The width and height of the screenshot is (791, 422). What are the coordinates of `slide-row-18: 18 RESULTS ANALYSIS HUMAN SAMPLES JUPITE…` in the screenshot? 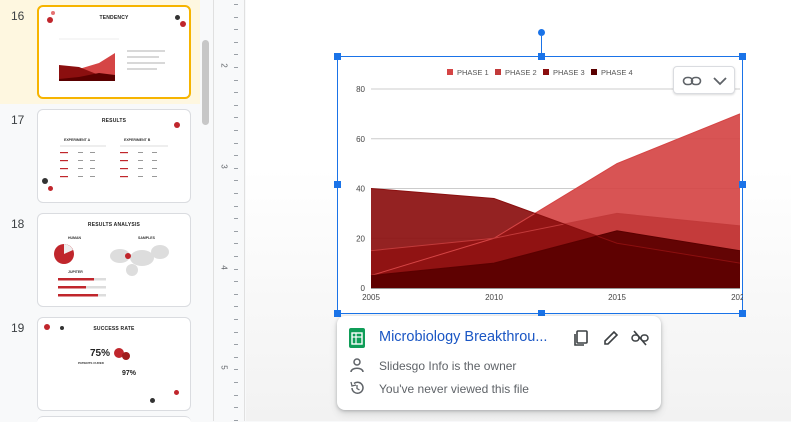 It's located at (100, 260).